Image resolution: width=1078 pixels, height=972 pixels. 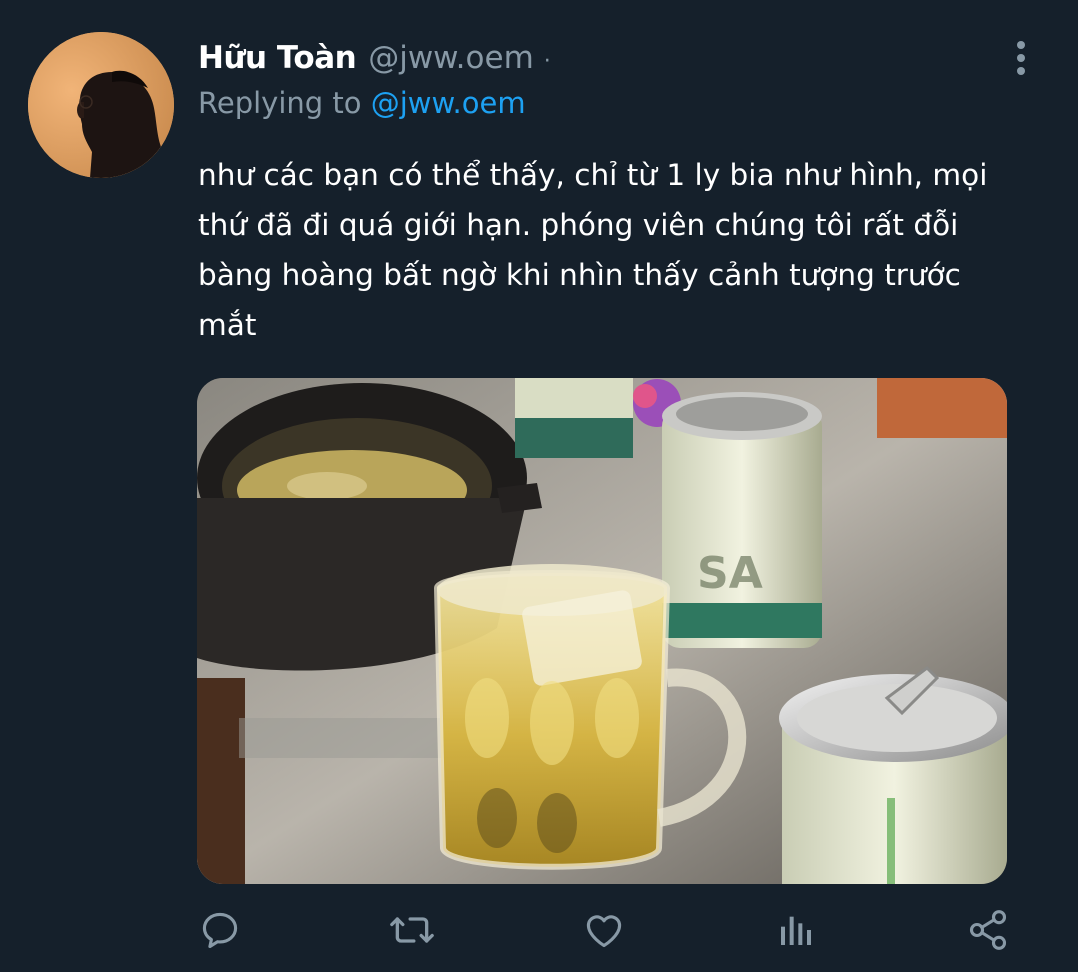 I want to click on share-icon, so click(x=988, y=930).